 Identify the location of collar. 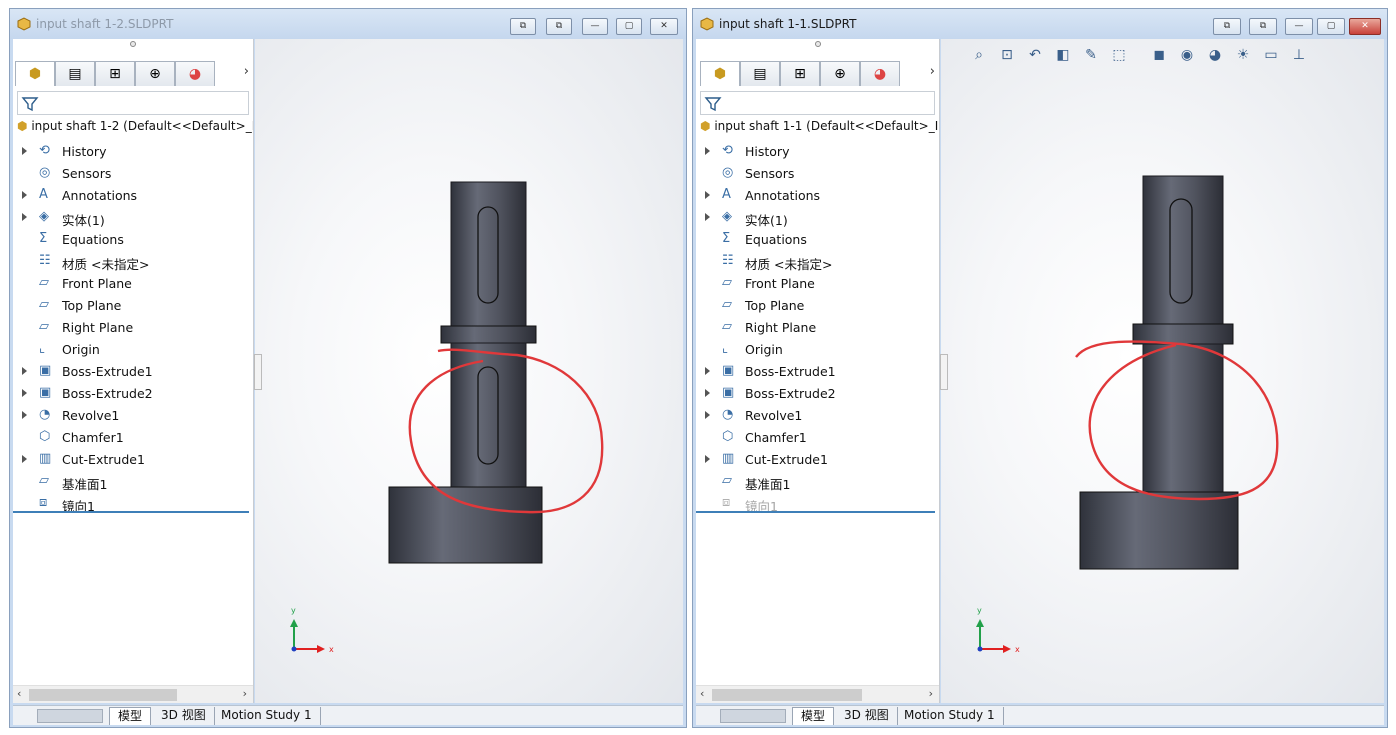
(488, 334).